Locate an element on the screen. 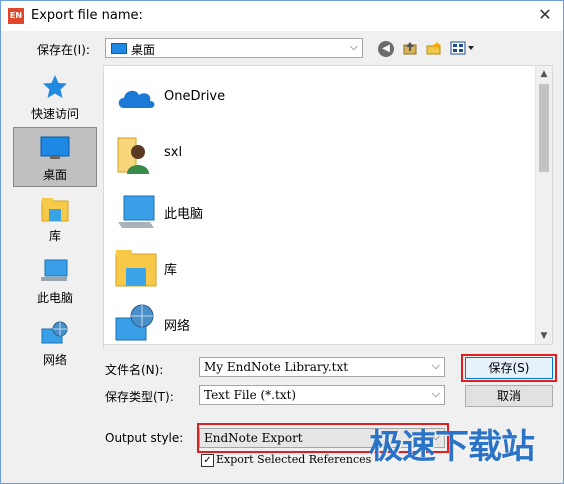 Image resolution: width=564 pixels, height=484 pixels. arrow-left-icon: ◀ is located at coordinates (386, 48).